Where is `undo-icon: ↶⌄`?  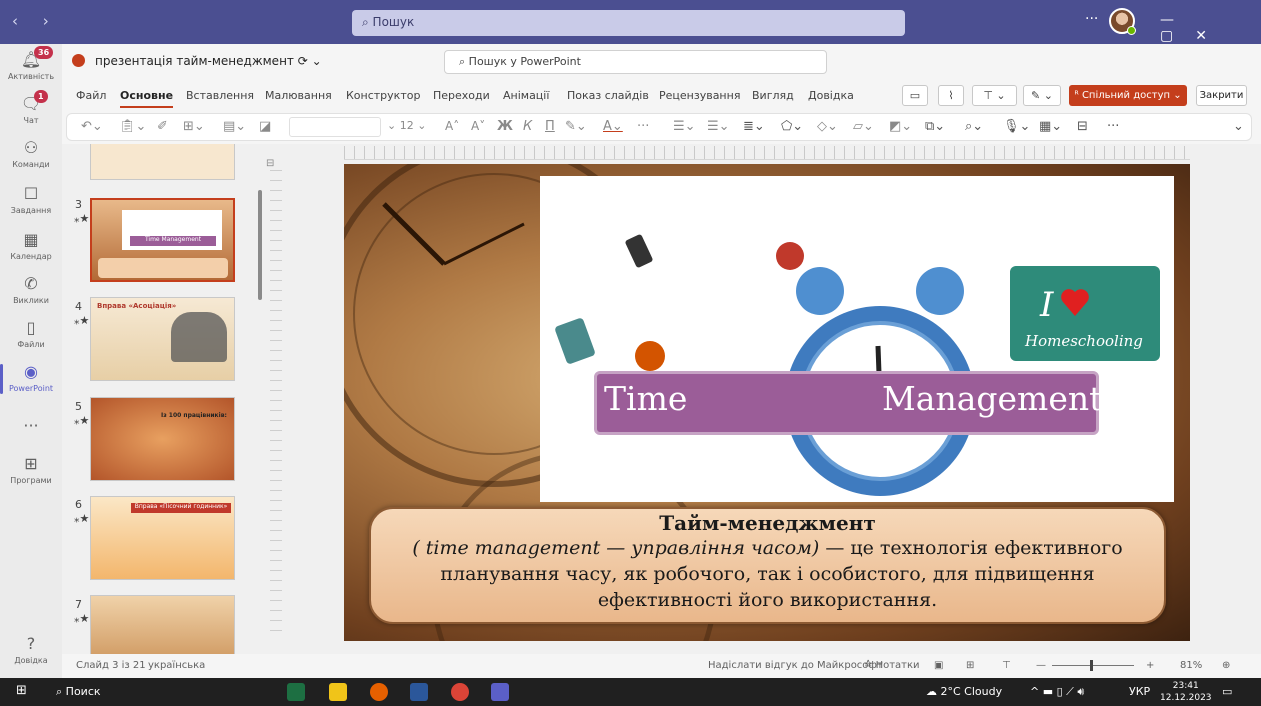 undo-icon: ↶⌄ is located at coordinates (92, 126).